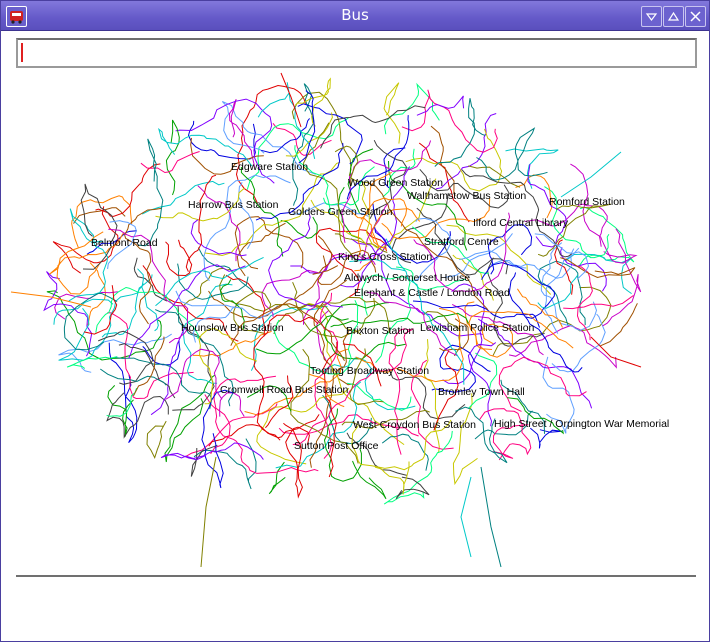 The width and height of the screenshot is (710, 642). Describe the element at coordinates (581, 424) in the screenshot. I see `place-label: High Street / Orpington War Memorial` at that location.